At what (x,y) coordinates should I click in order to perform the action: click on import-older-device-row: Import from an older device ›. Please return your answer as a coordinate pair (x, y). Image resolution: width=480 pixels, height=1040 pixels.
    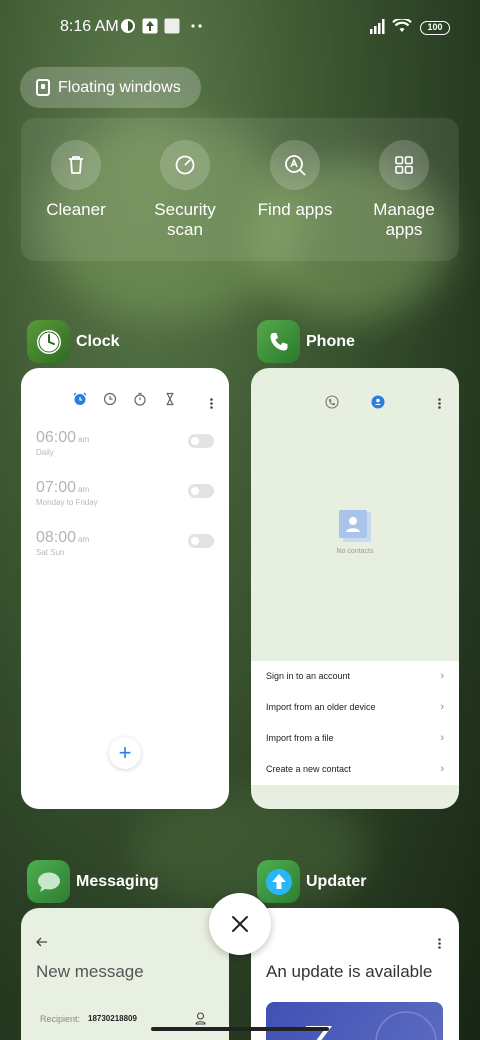
    Looking at the image, I should click on (355, 707).